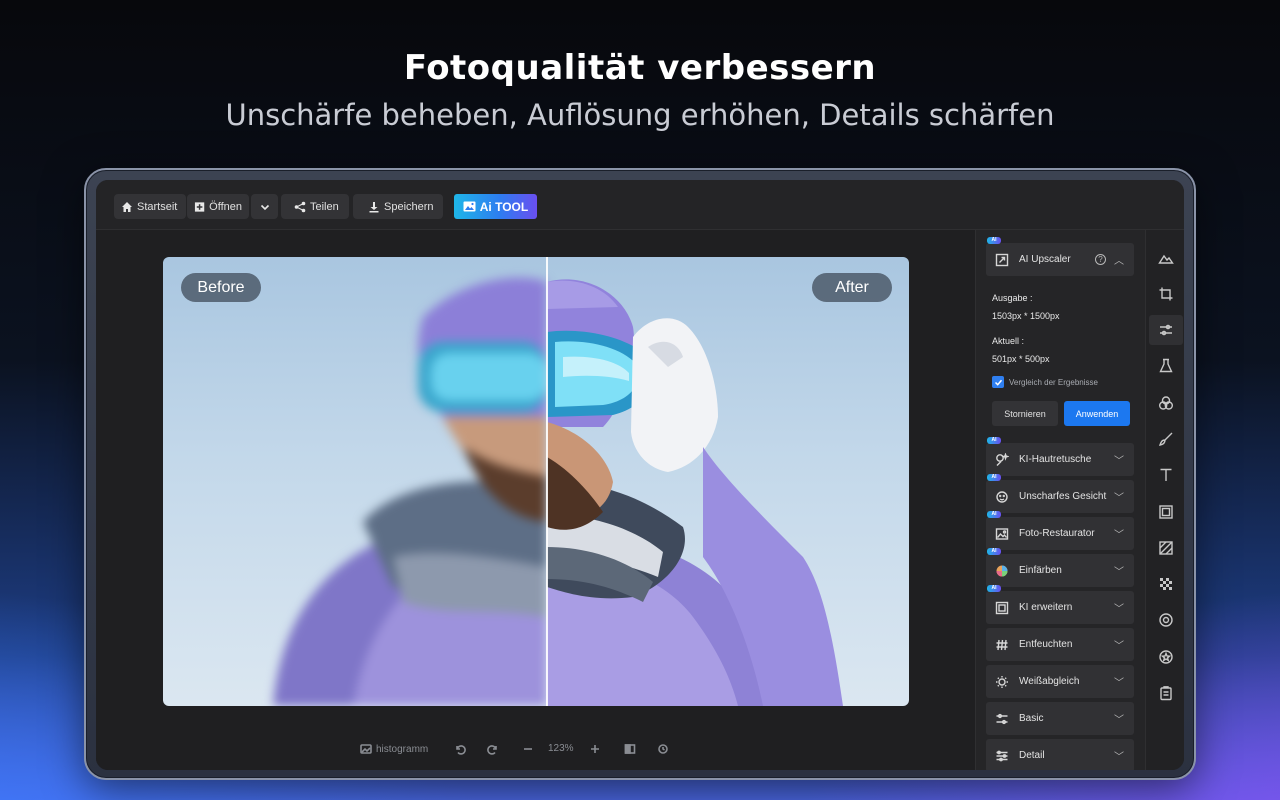  I want to click on comparison-divider, so click(547, 481).